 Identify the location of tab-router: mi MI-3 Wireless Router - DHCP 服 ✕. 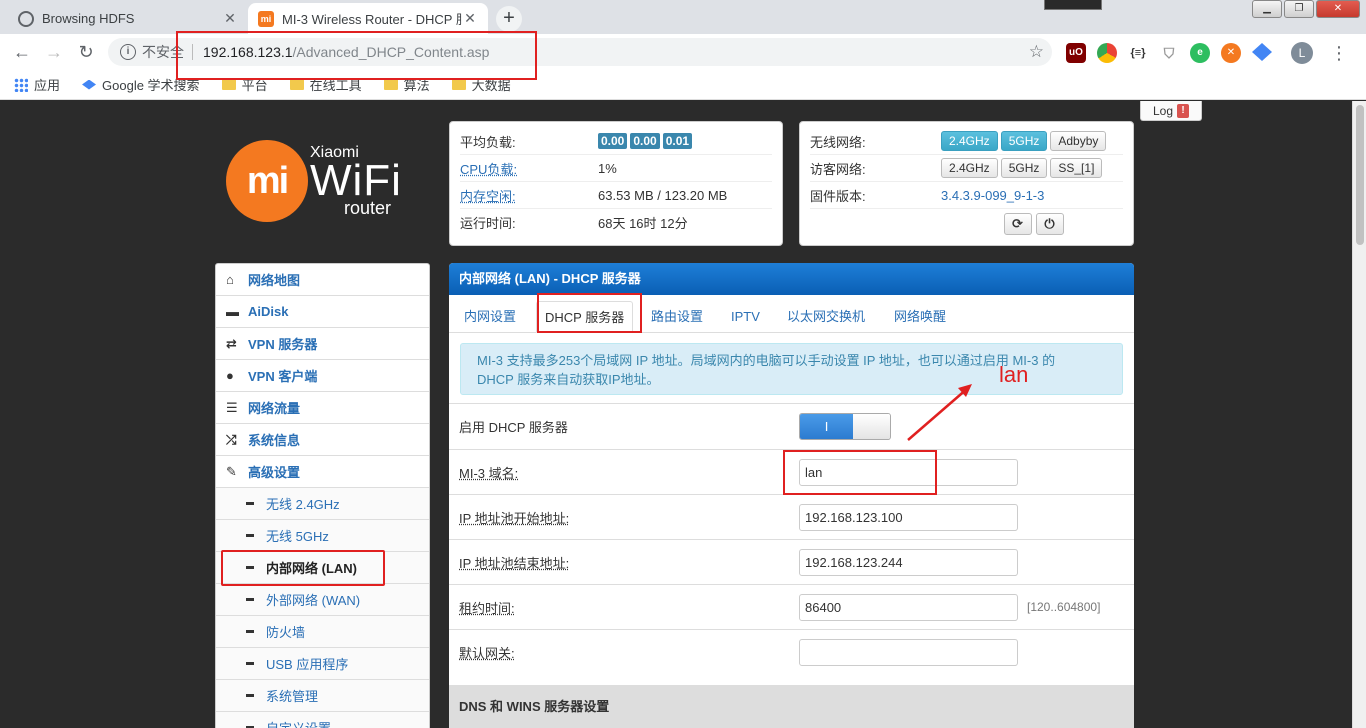
(368, 18).